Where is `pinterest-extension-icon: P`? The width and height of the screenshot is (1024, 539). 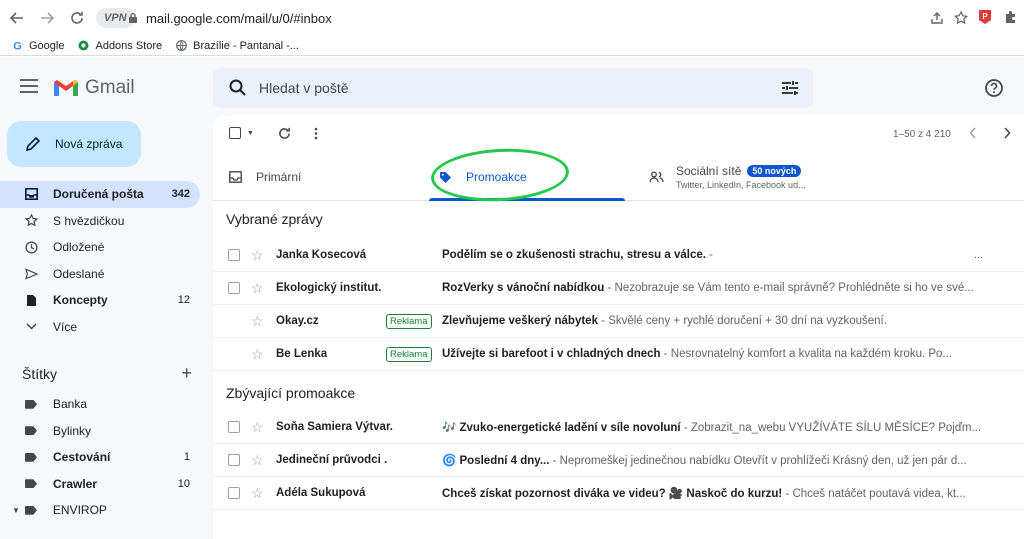 pinterest-extension-icon: P is located at coordinates (985, 17).